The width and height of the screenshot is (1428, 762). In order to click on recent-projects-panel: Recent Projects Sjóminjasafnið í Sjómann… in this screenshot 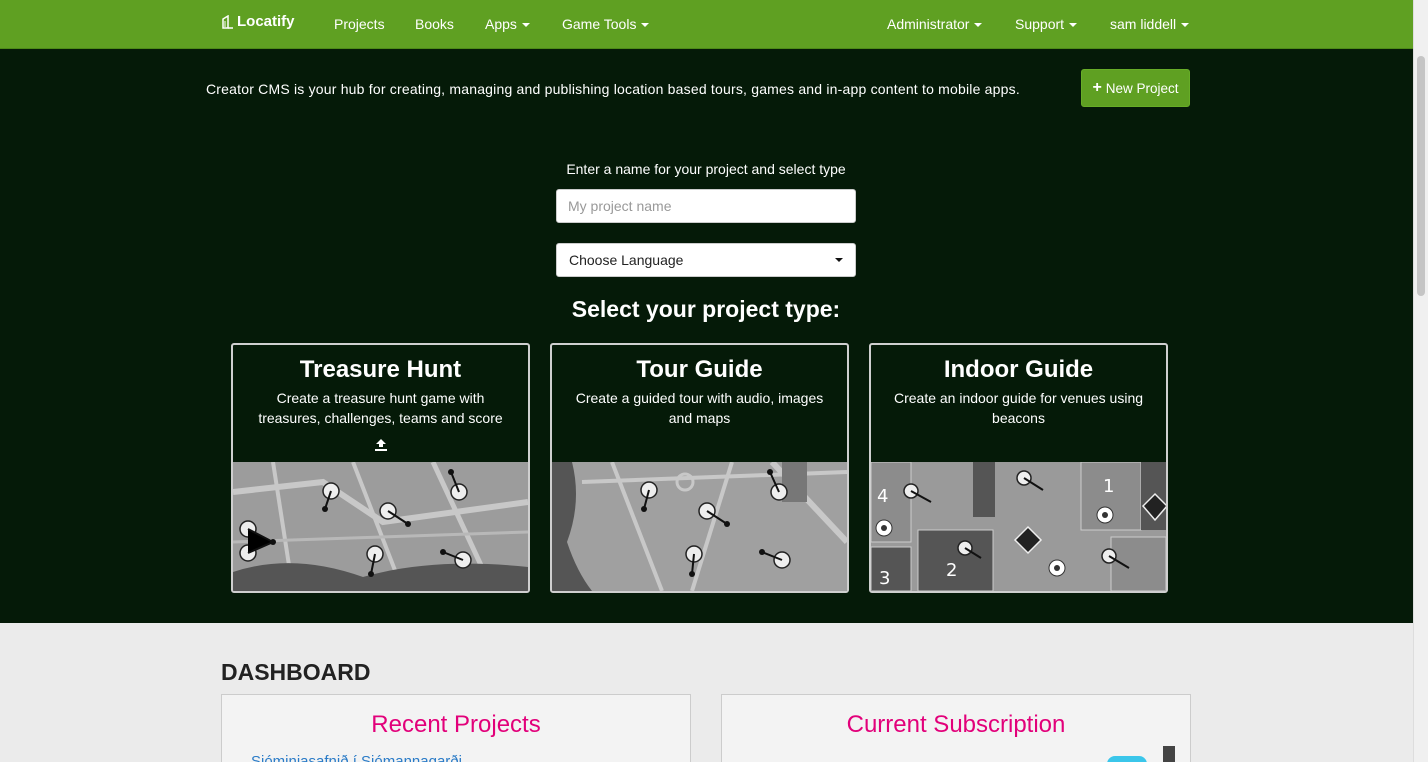, I will do `click(456, 728)`.